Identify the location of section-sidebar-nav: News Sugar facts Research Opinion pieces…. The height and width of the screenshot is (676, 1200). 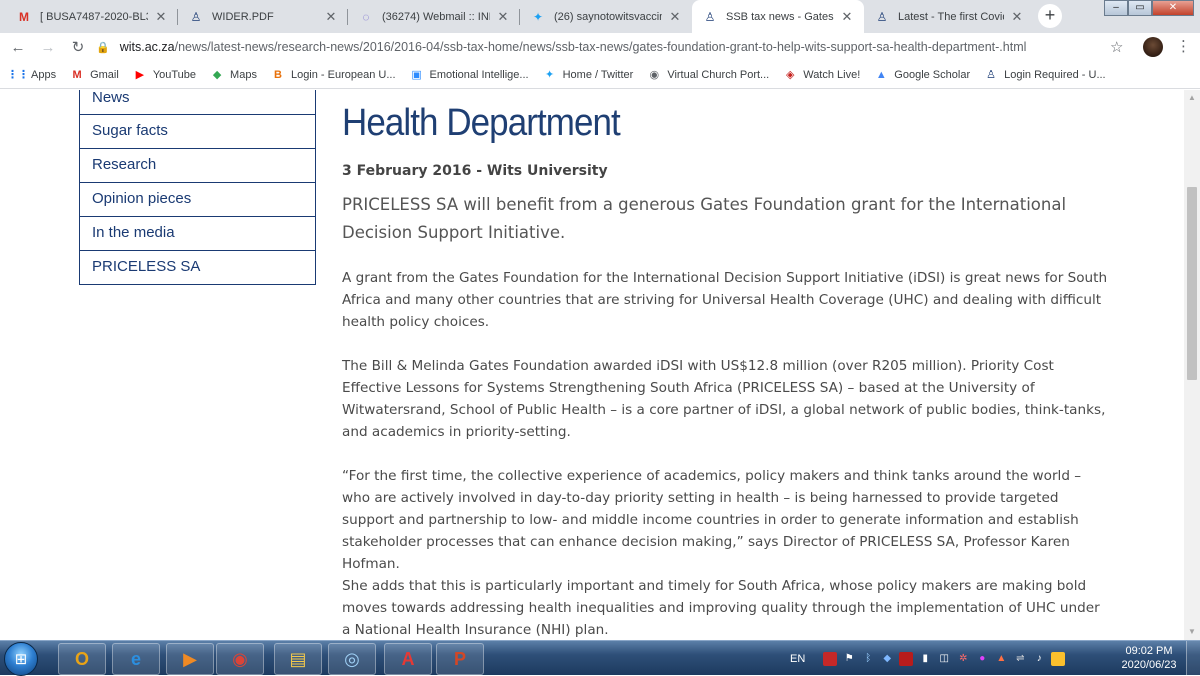
(197, 187).